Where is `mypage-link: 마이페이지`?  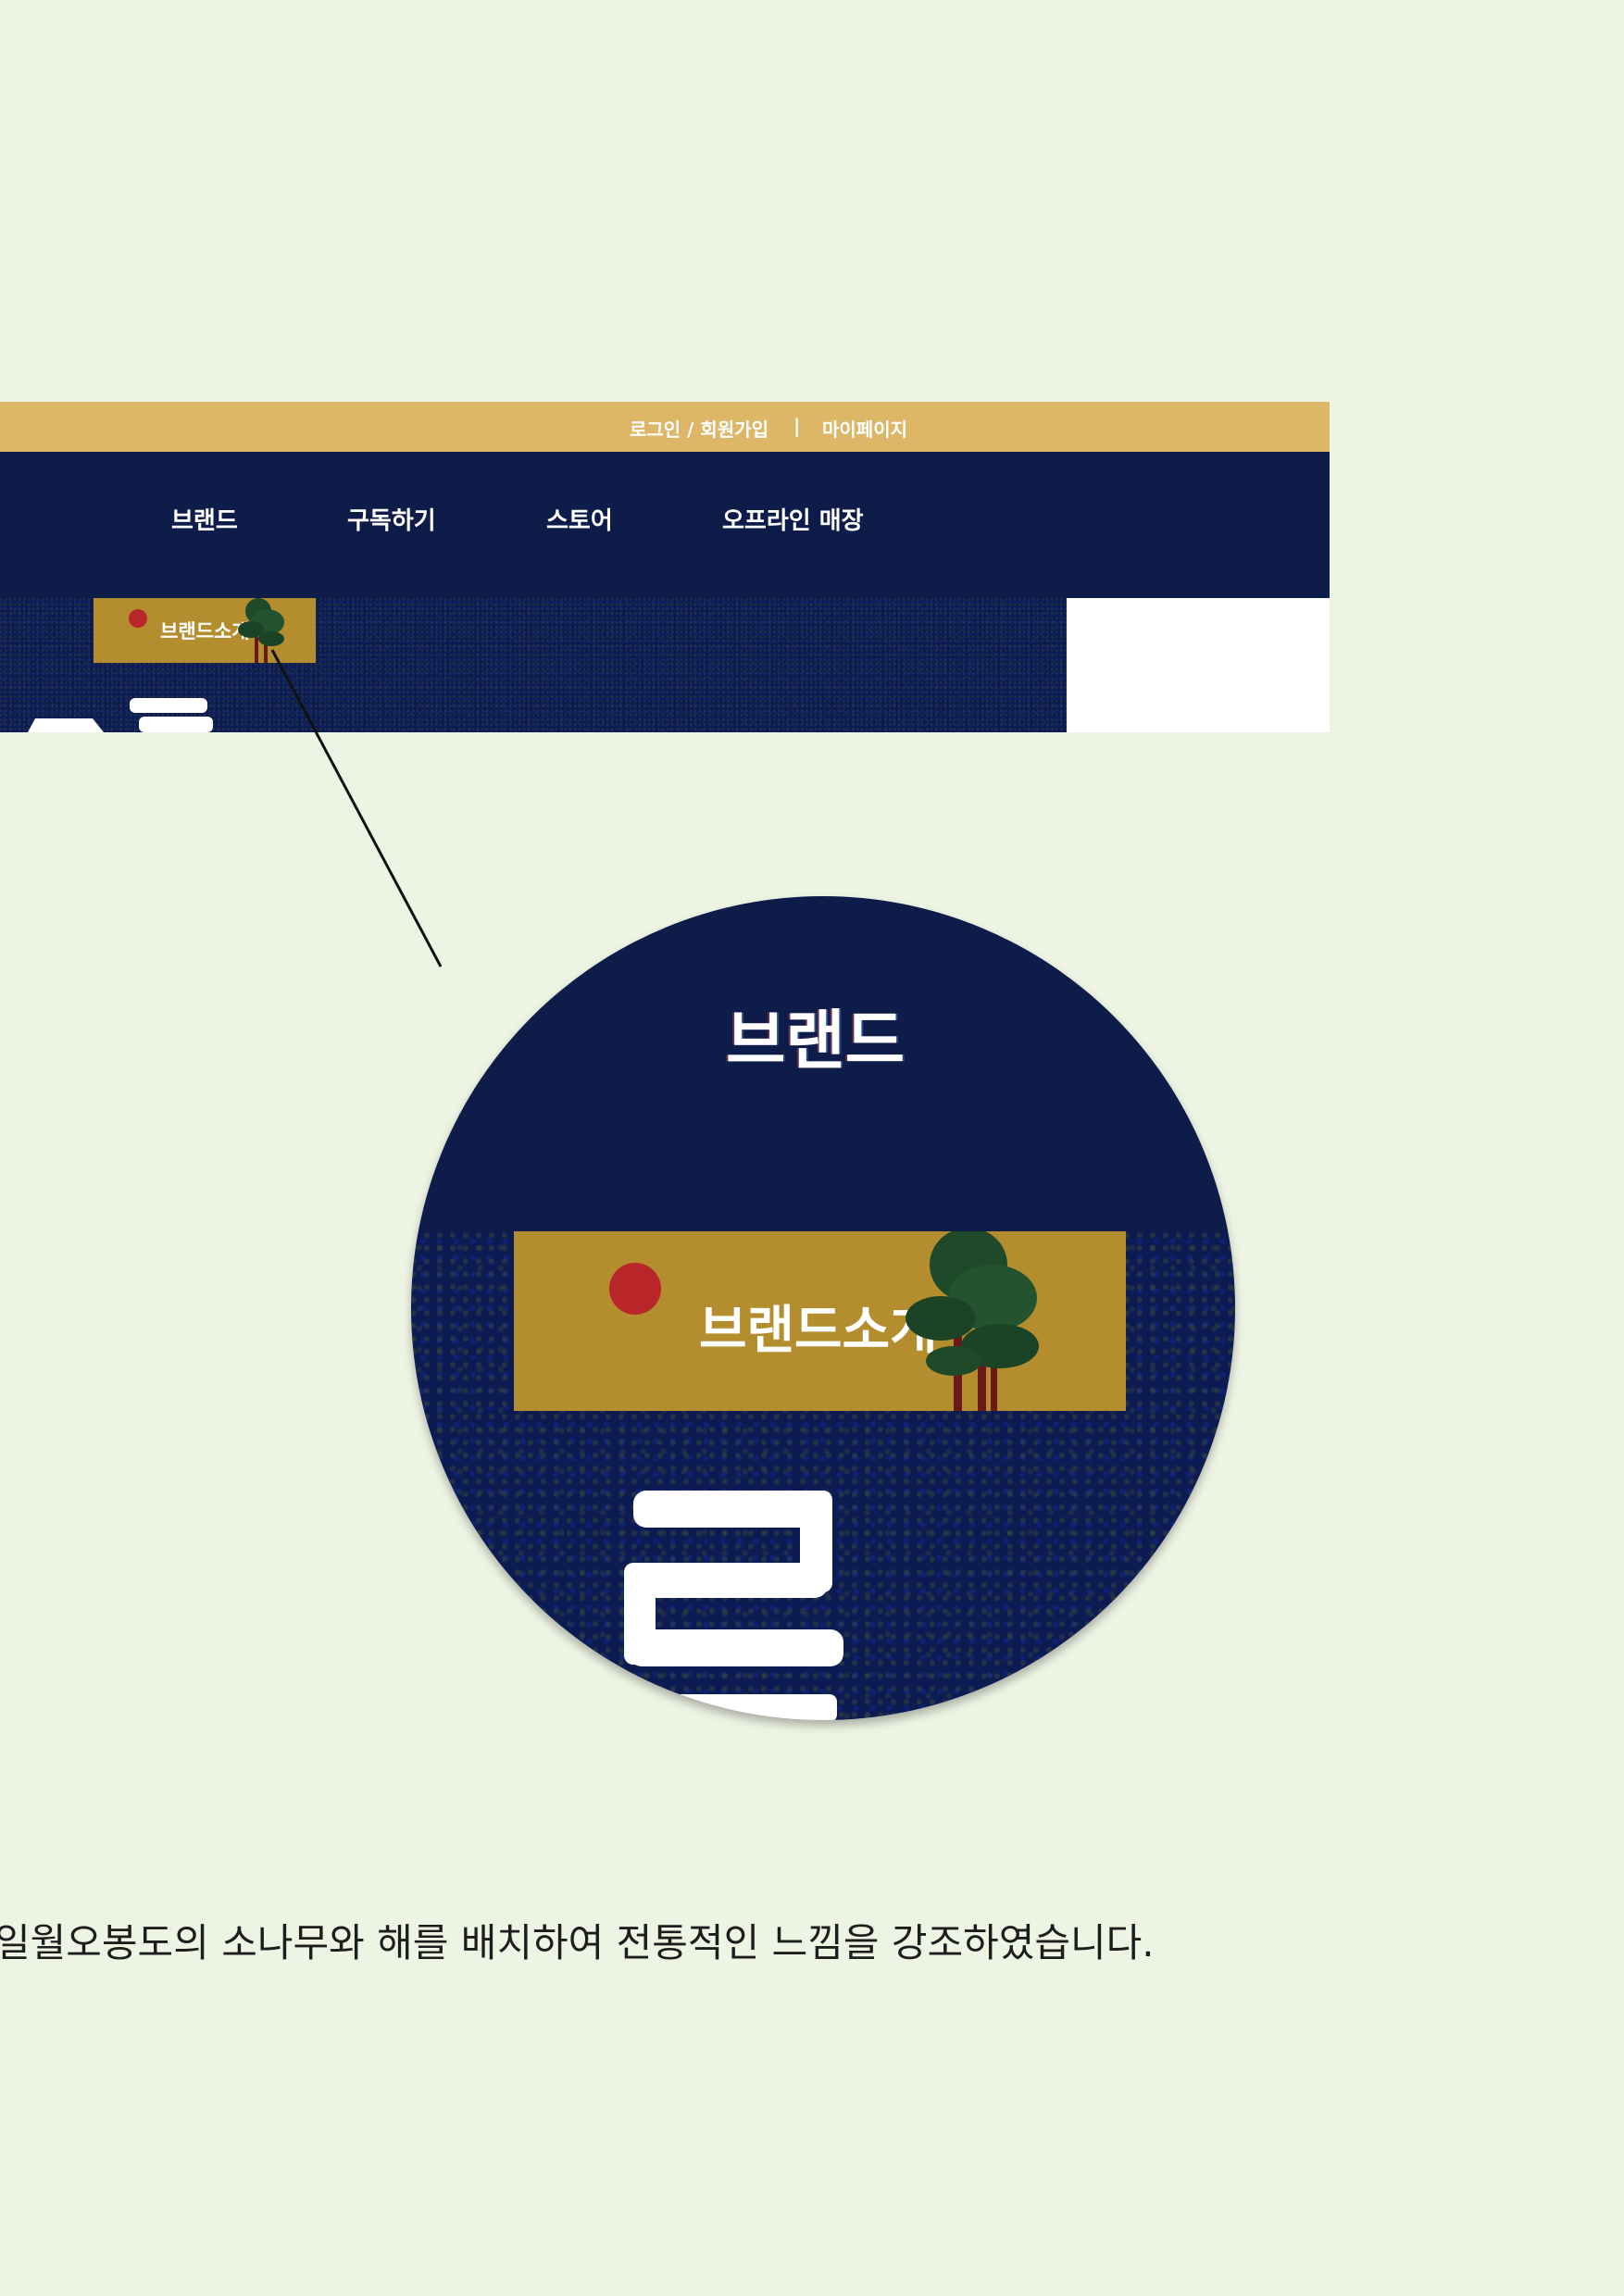 mypage-link: 마이페이지 is located at coordinates (864, 428).